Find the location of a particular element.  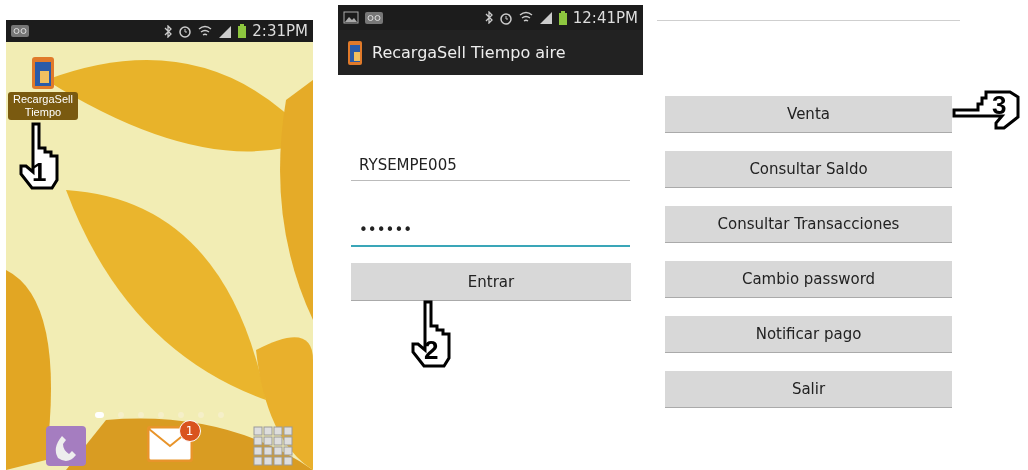

step-number: 1 is located at coordinates (39, 172).